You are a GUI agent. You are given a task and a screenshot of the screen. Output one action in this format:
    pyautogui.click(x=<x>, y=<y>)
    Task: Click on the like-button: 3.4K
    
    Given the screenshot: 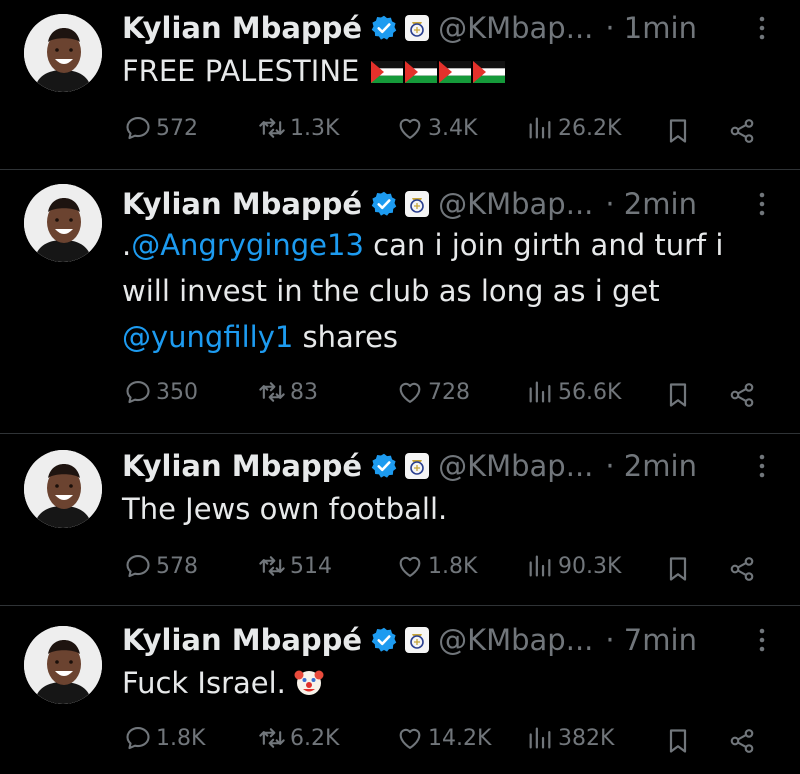 What is the action you would take?
    pyautogui.click(x=436, y=128)
    